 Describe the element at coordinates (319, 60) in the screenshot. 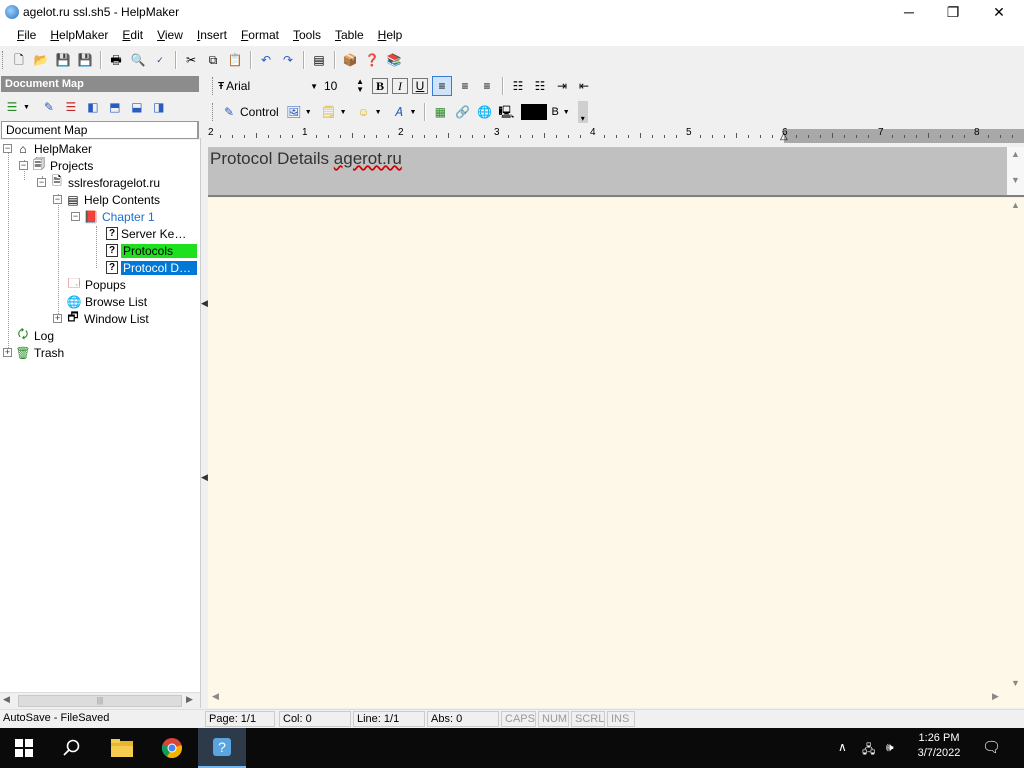

I see `topic-properties-icon: ▤` at that location.